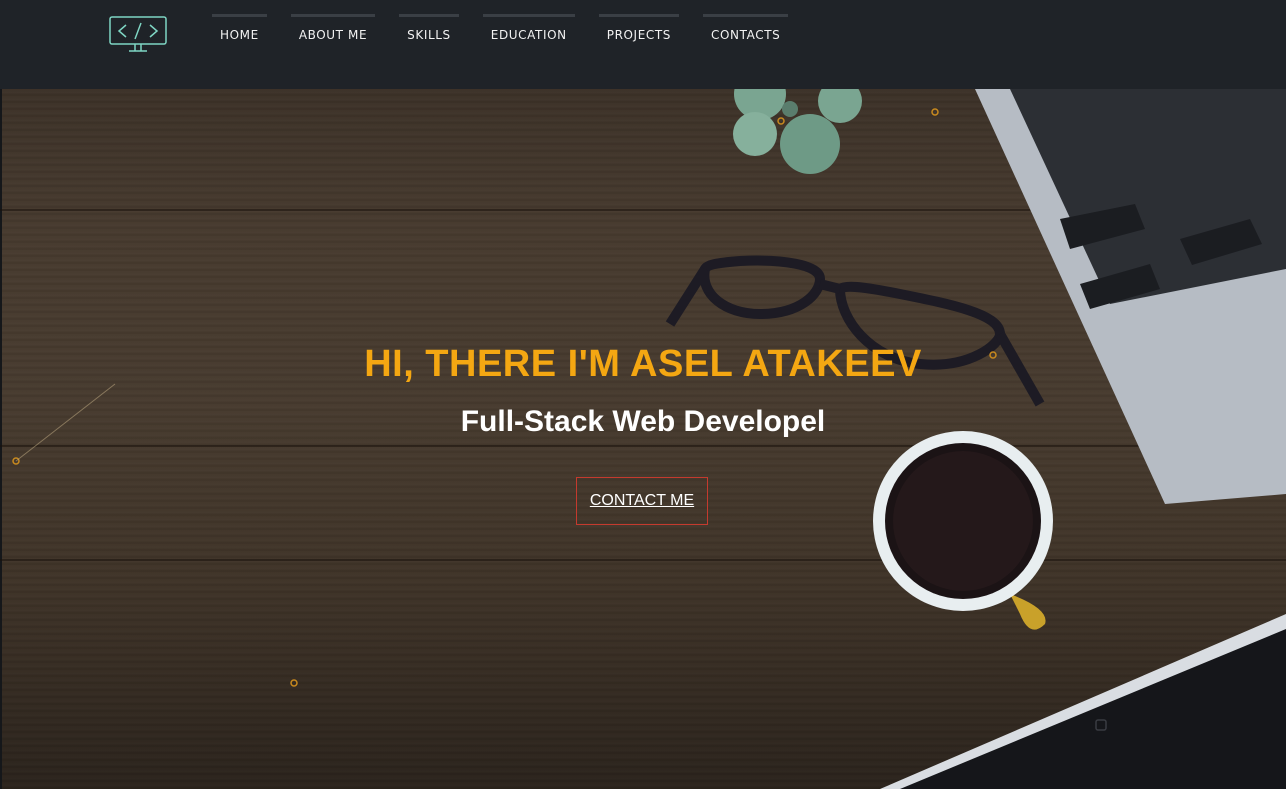 This screenshot has width=1286, height=789. I want to click on nav-contacts: CONTACTS, so click(746, 34).